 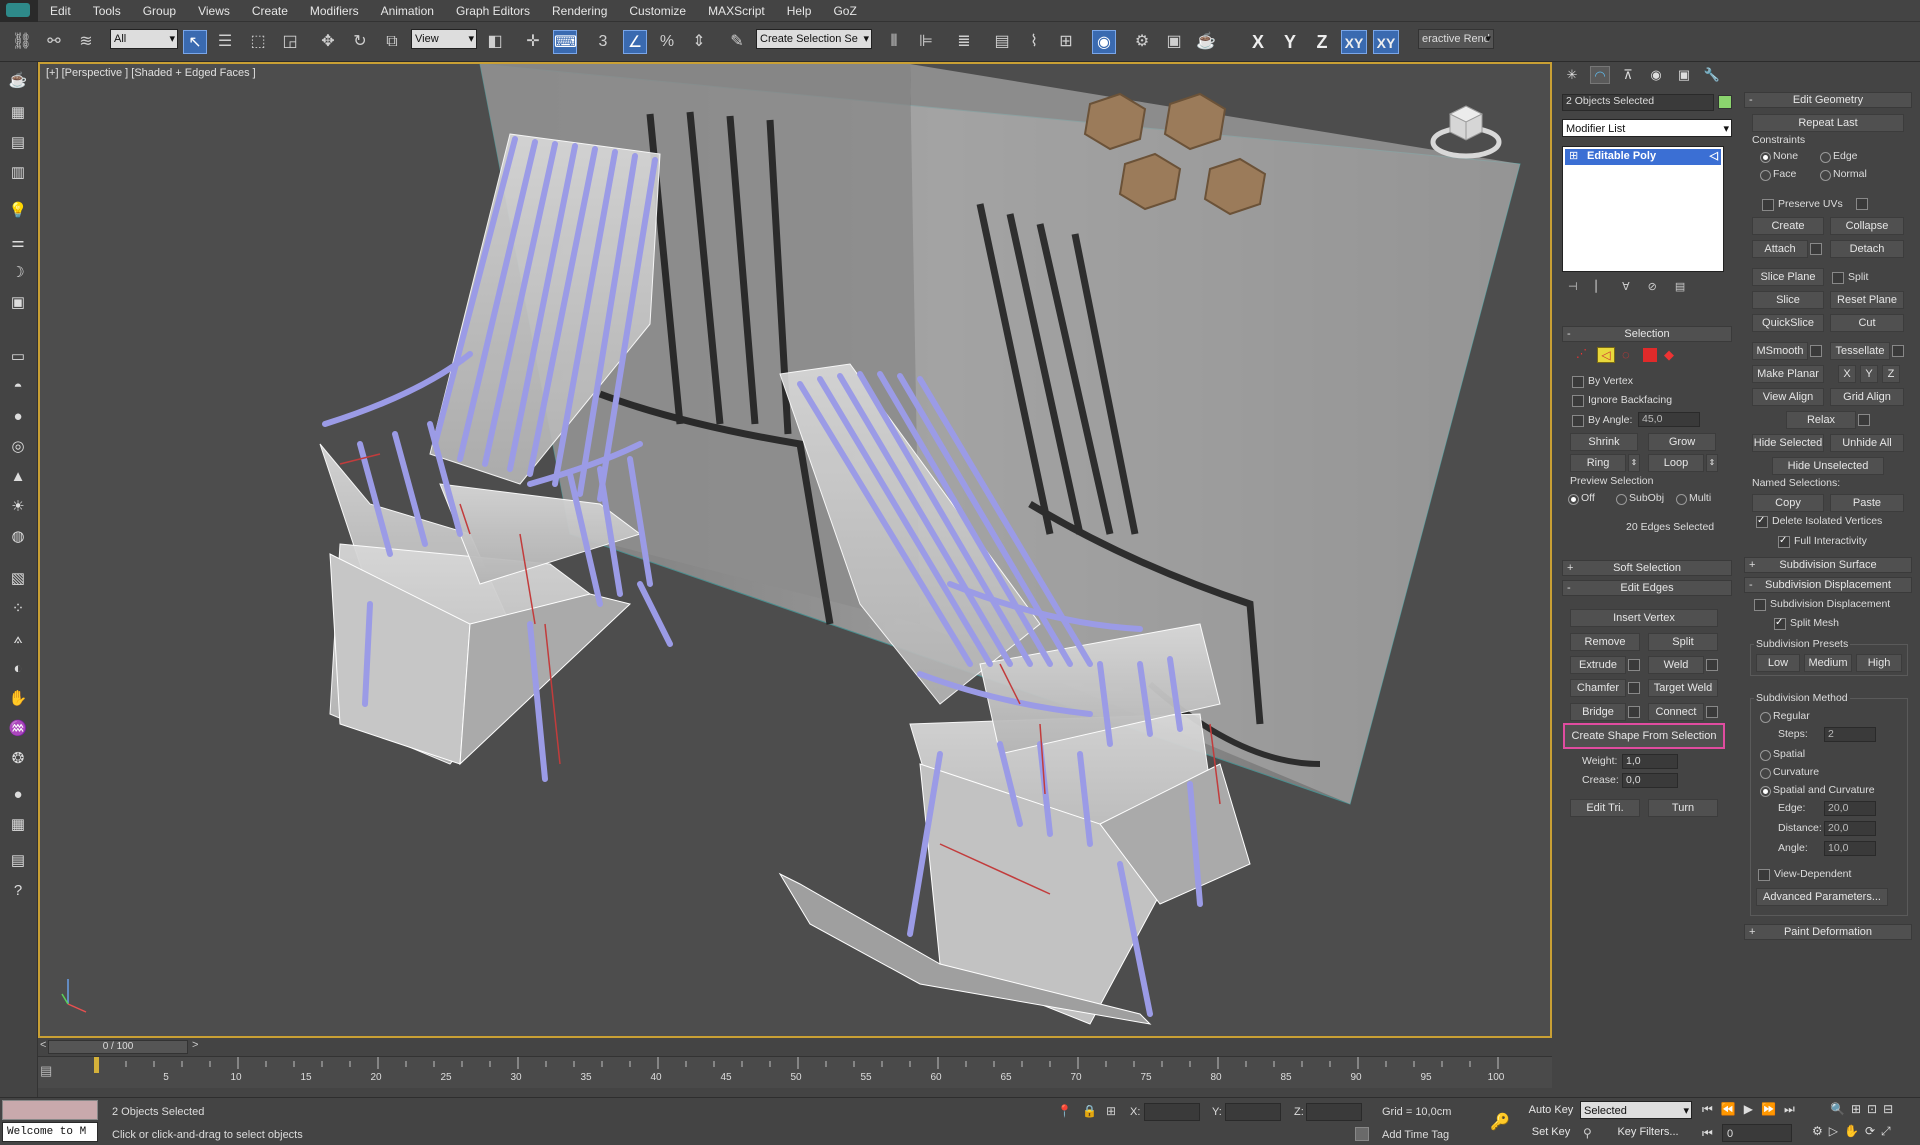 What do you see at coordinates (1605, 642) in the screenshot?
I see `remove-button: Remove` at bounding box center [1605, 642].